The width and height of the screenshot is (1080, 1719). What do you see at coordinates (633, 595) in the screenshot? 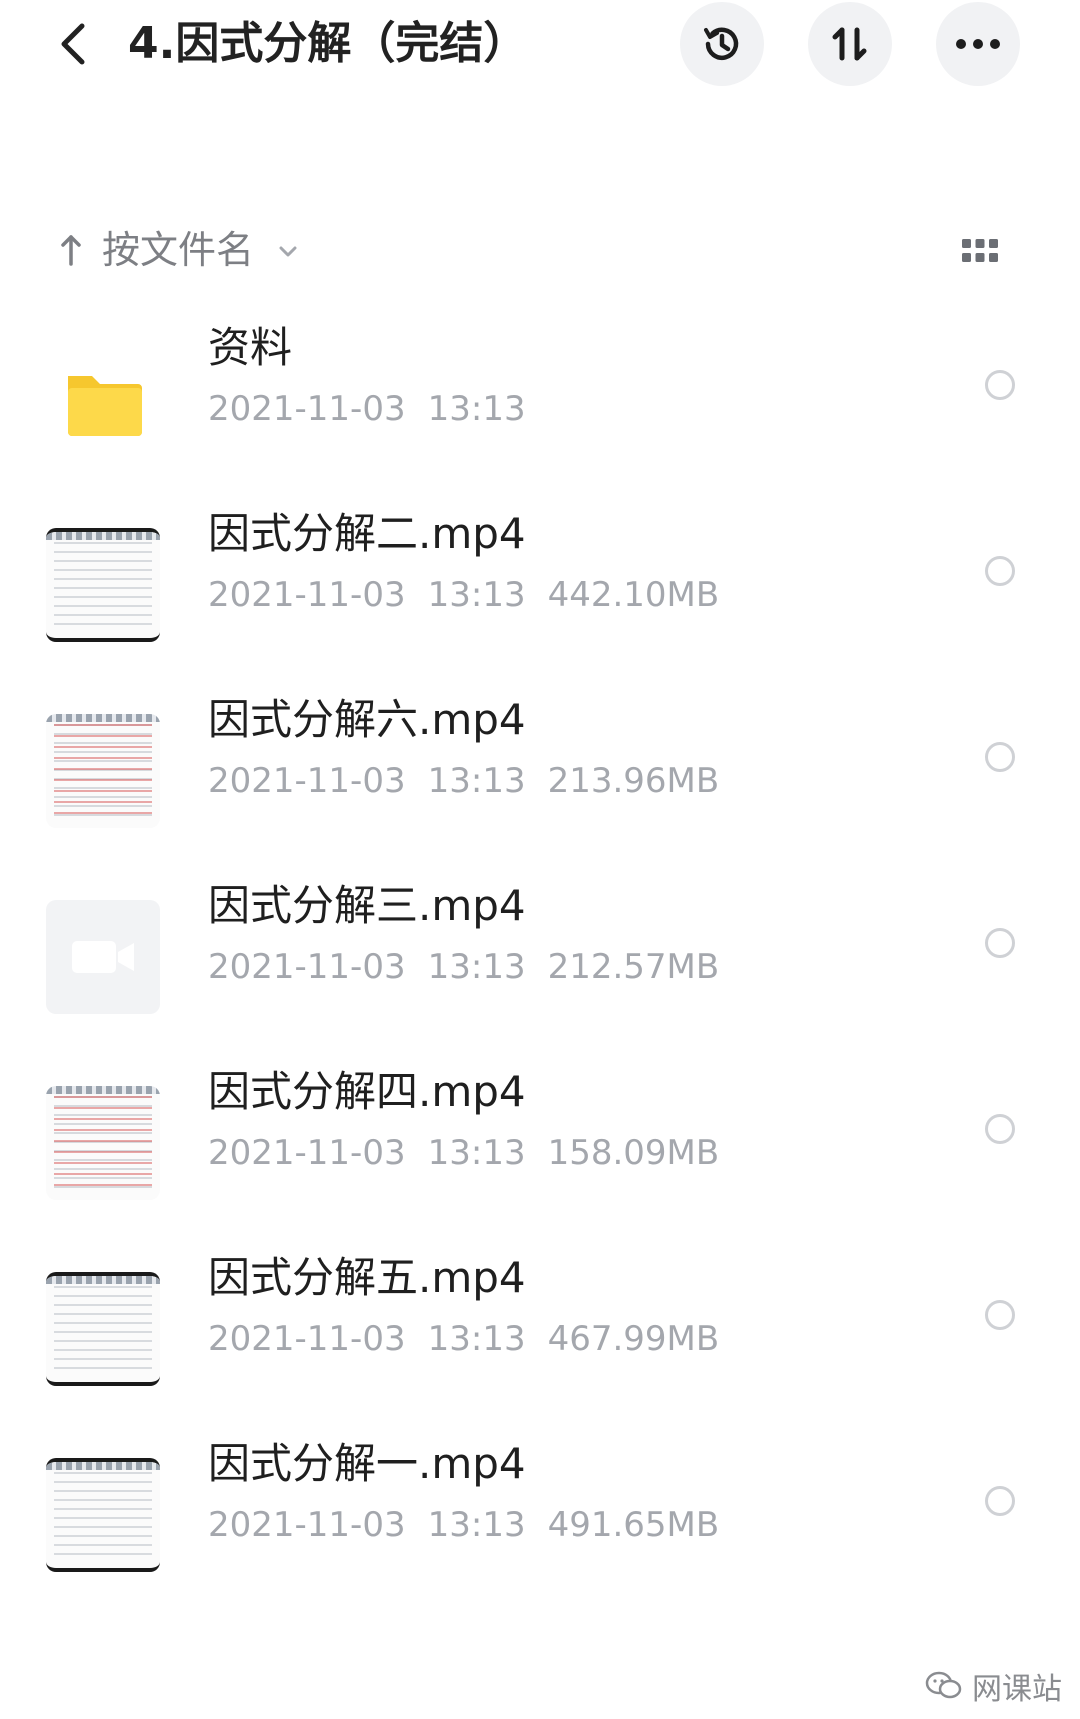
I see `file-size: 442.10MB` at bounding box center [633, 595].